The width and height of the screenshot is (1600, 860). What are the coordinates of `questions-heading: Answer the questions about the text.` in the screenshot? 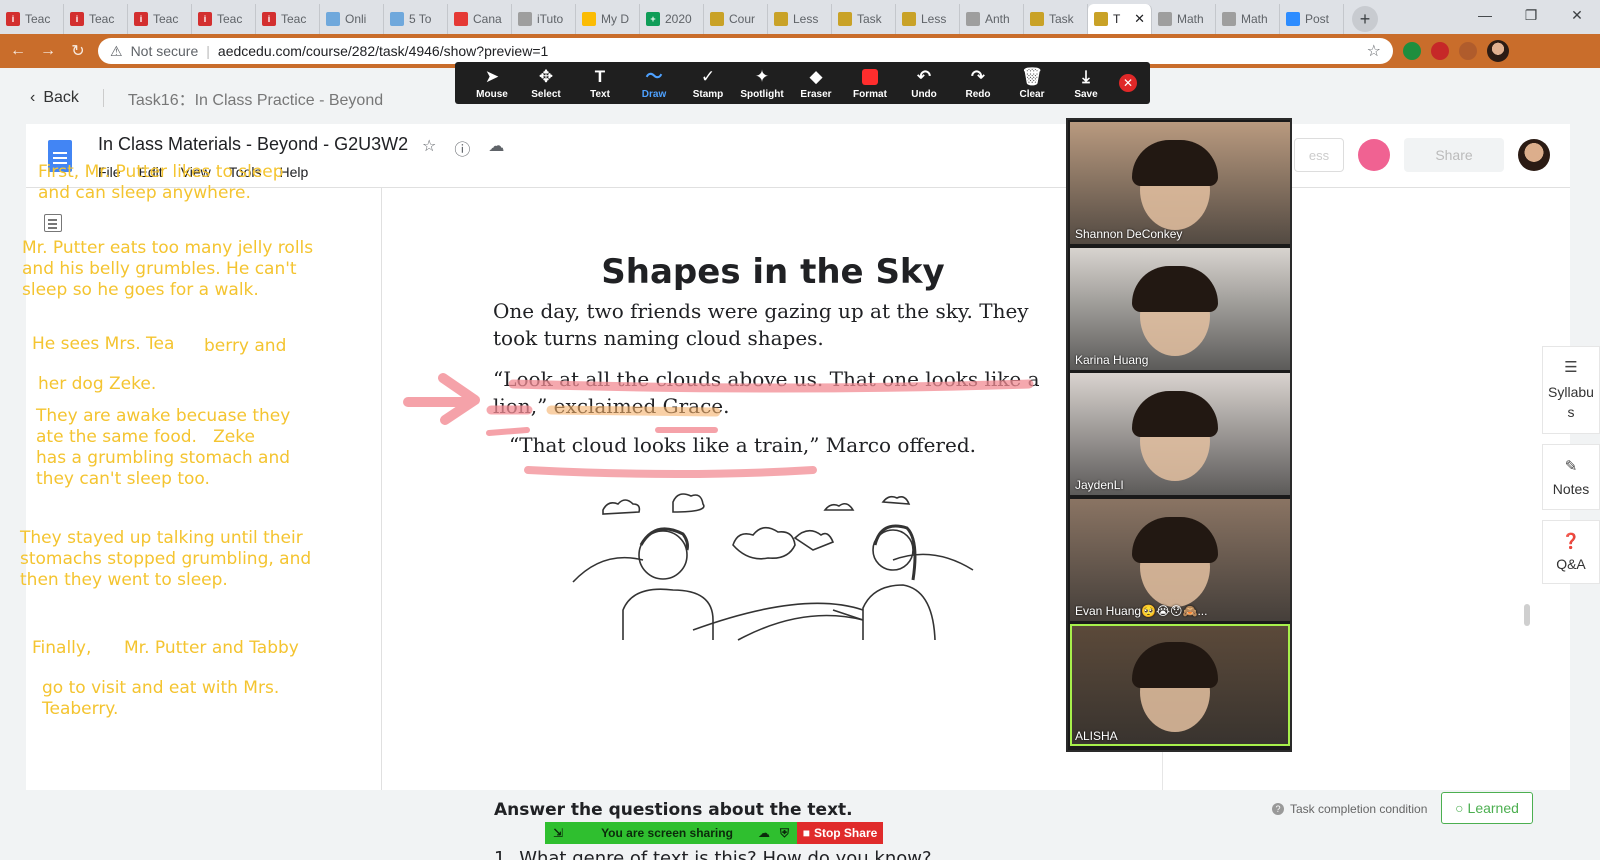 It's located at (673, 810).